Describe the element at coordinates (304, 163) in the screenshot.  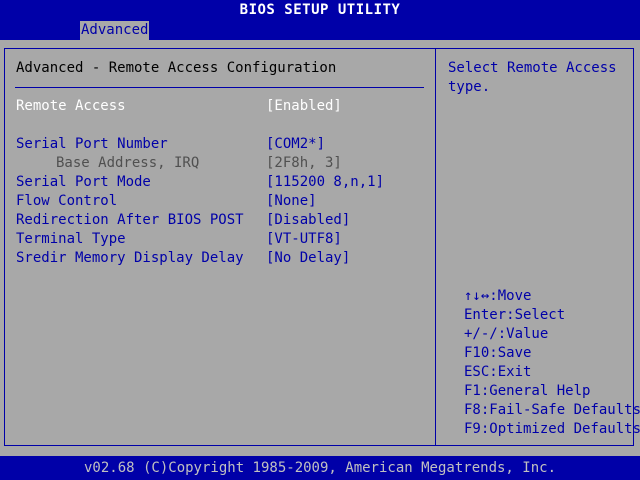
I see `base-address-irq-value: [2F8h, 3]` at that location.